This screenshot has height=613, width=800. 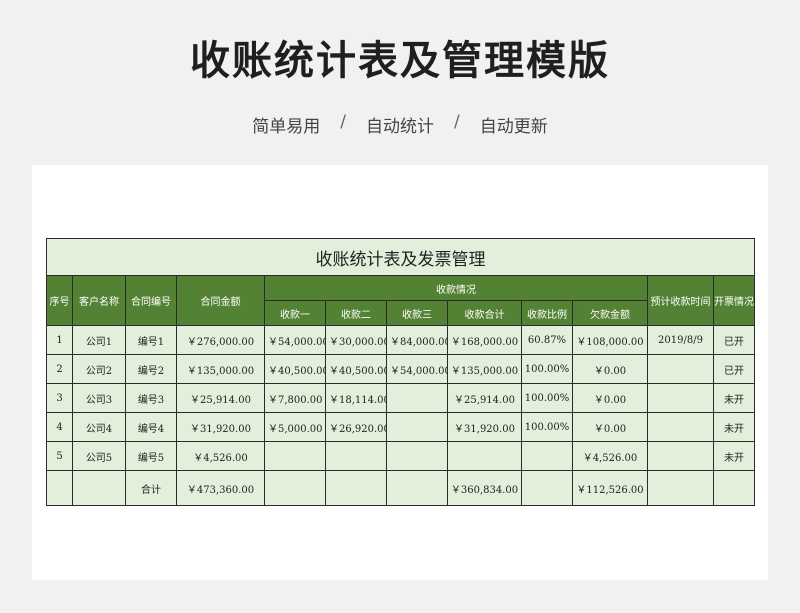 I want to click on cell-receipt-total: ￥135,000.00, so click(x=484, y=369).